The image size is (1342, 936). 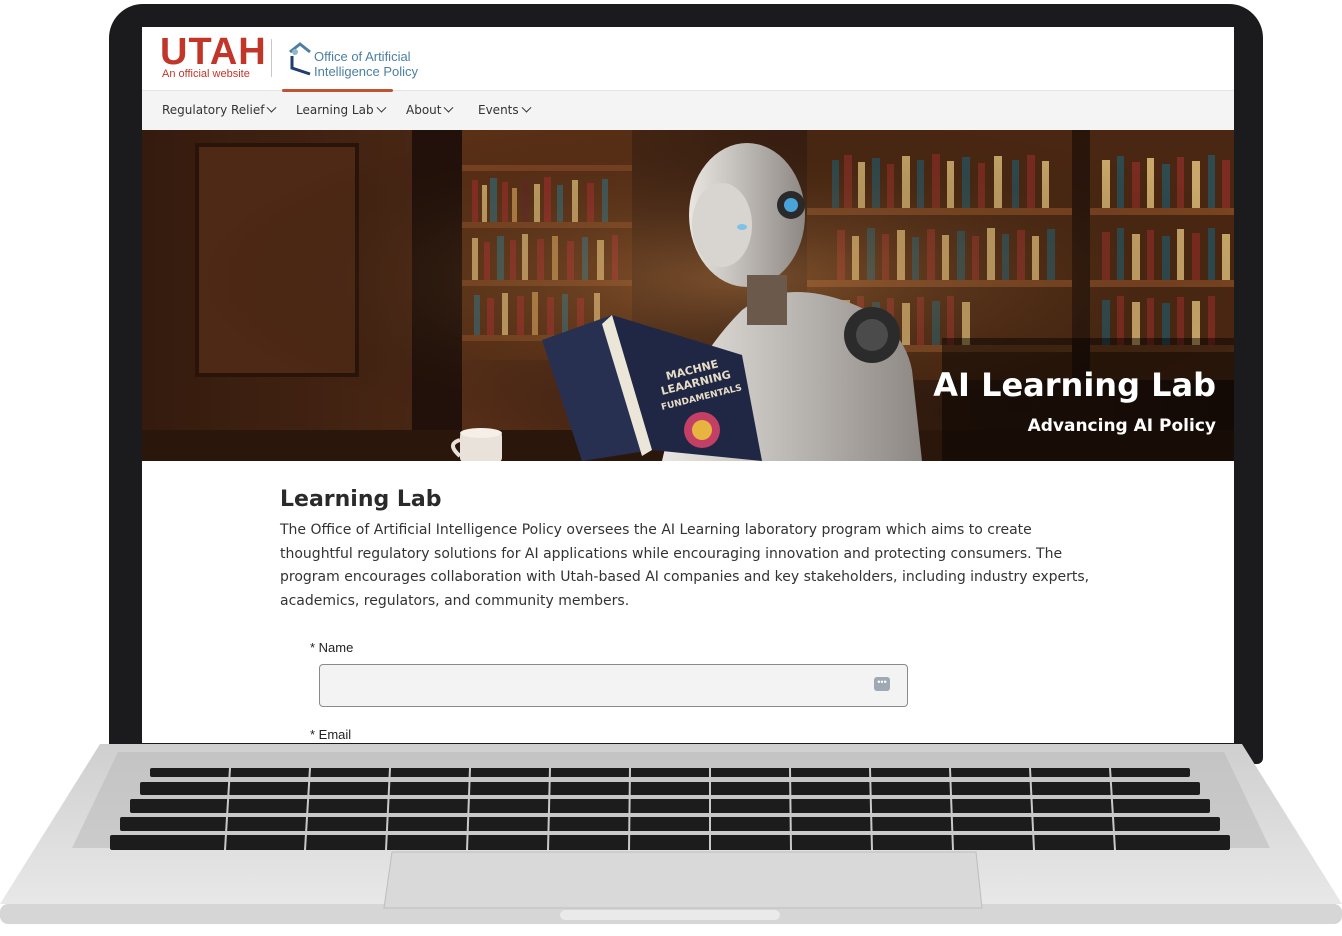 I want to click on nav-item-about: About, so click(x=430, y=110).